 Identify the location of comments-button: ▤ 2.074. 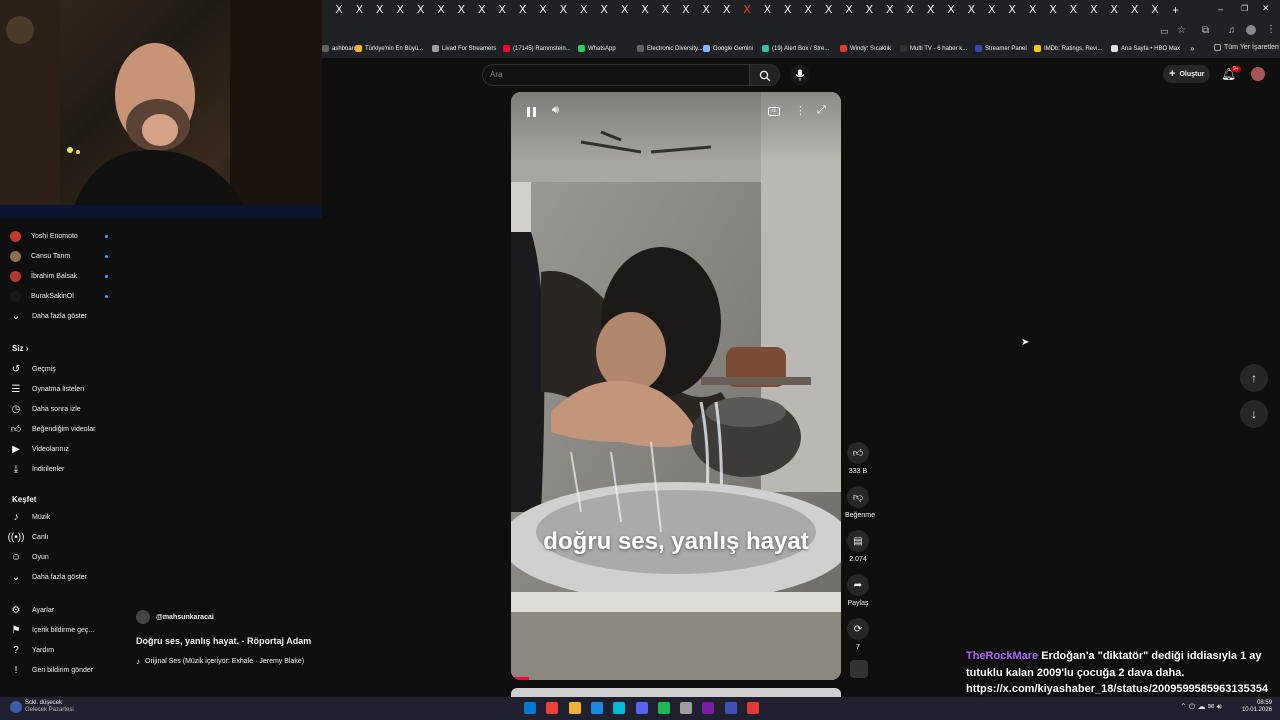
(858, 546).